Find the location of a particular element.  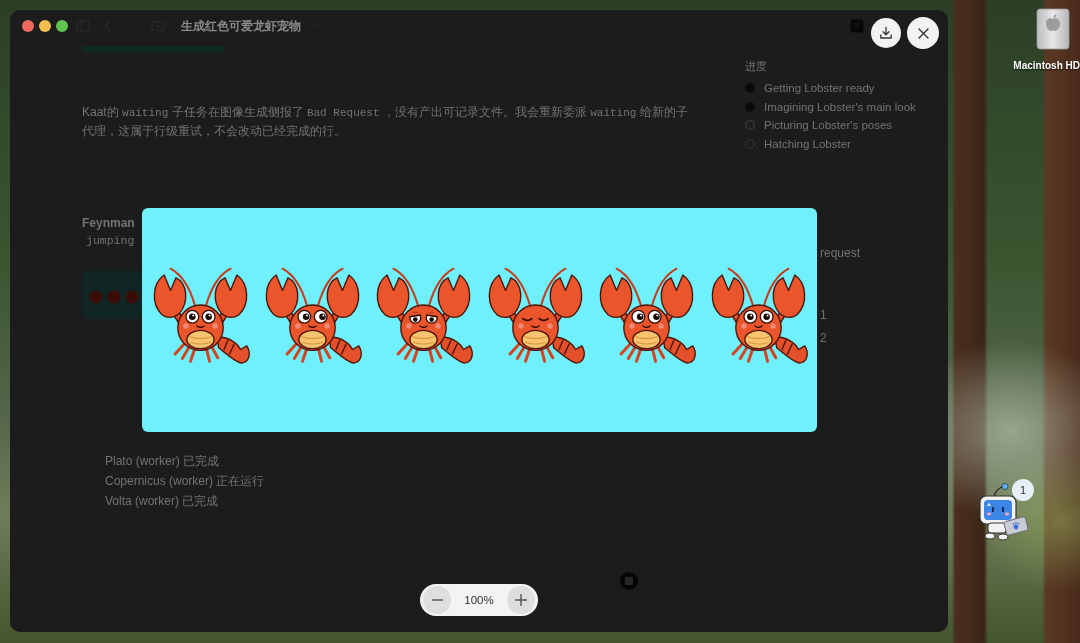

stop-icon is located at coordinates (629, 581).